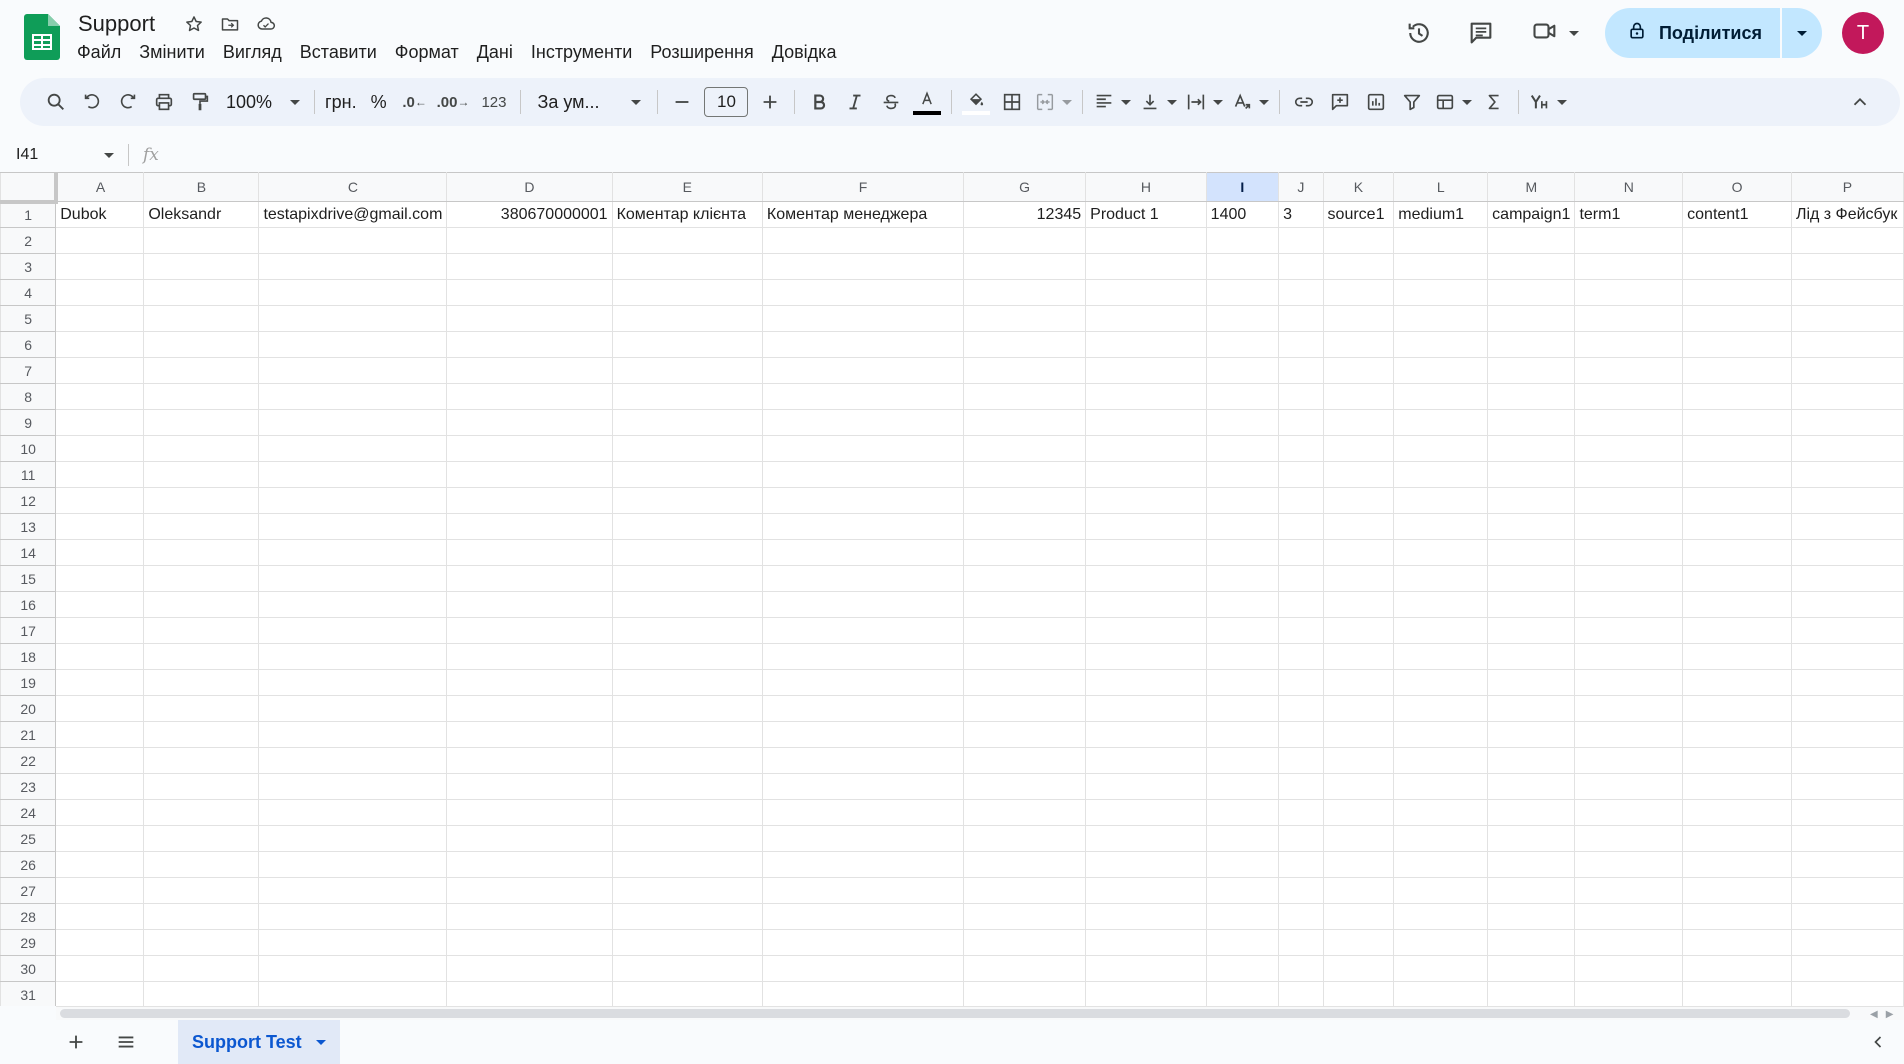 Image resolution: width=1904 pixels, height=1064 pixels. What do you see at coordinates (28, 214) in the screenshot?
I see `row-header: 1` at bounding box center [28, 214].